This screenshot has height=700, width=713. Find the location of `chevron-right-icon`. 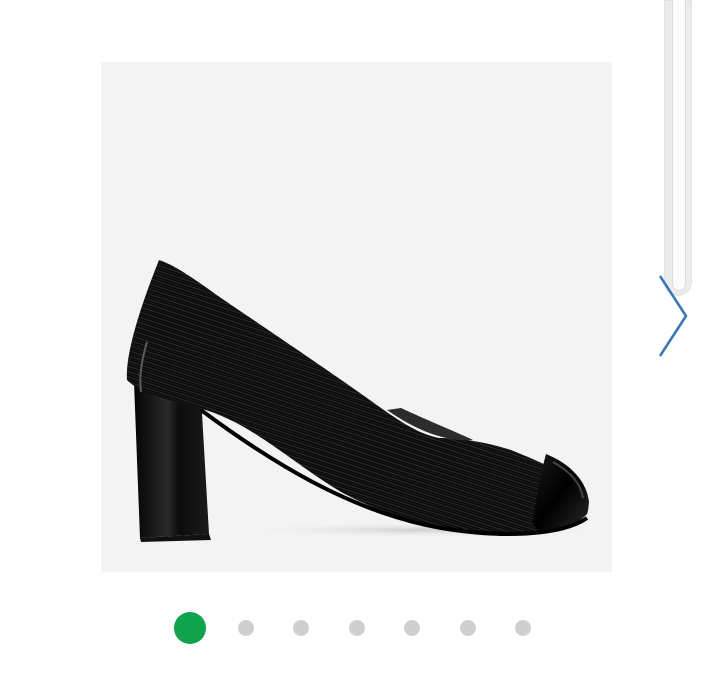

chevron-right-icon is located at coordinates (673, 316).